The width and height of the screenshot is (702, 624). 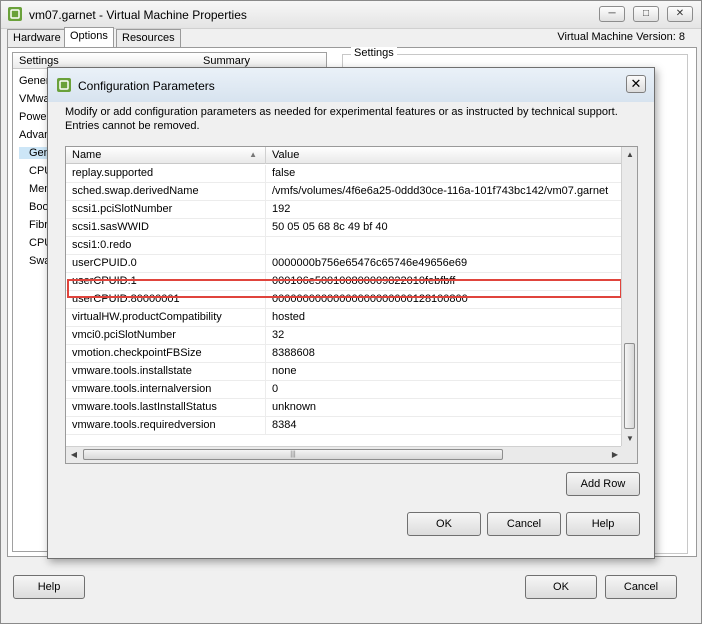 What do you see at coordinates (444, 336) in the screenshot?
I see `param-value-cell: 32` at bounding box center [444, 336].